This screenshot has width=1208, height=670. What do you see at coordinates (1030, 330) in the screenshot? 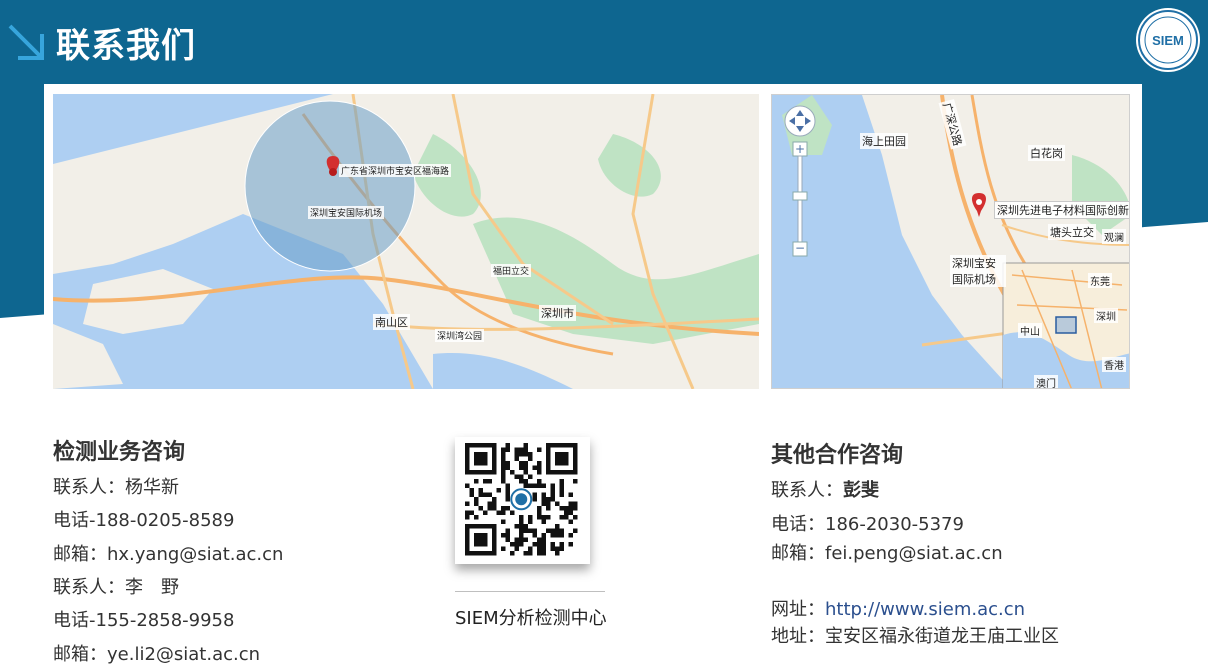
I see `map-label-zhongshan: 中山` at bounding box center [1030, 330].